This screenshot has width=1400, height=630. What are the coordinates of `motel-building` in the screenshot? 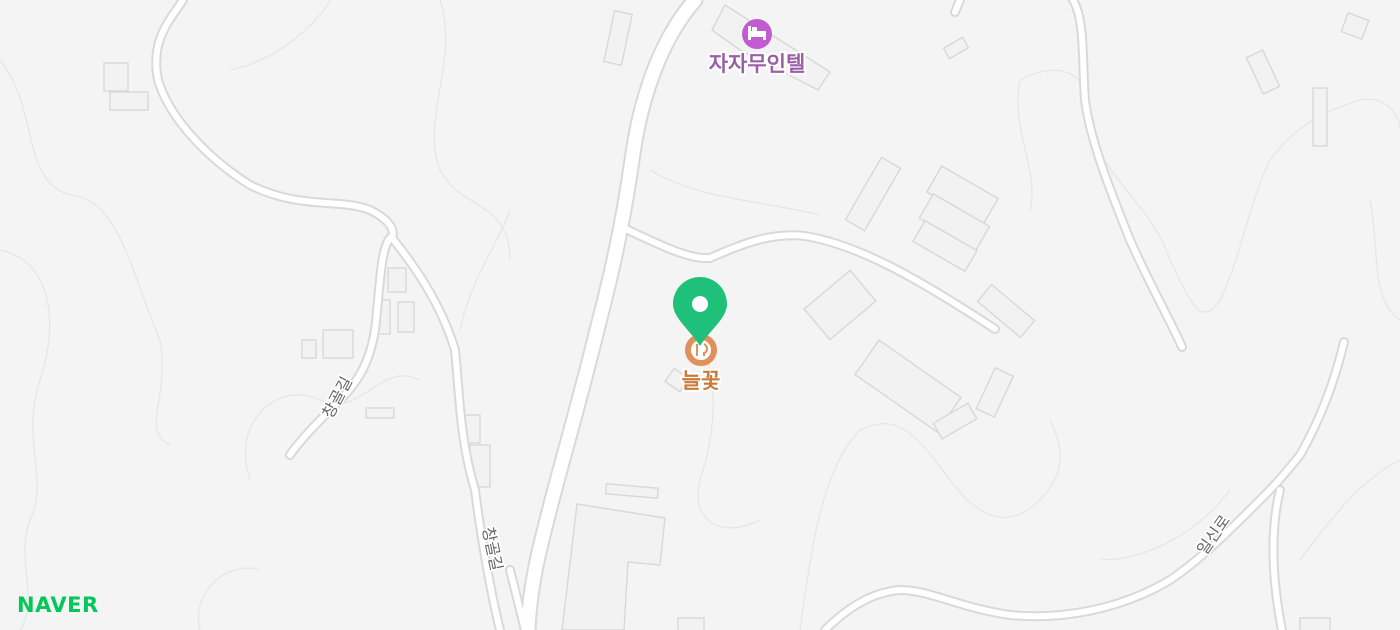 It's located at (771, 47).